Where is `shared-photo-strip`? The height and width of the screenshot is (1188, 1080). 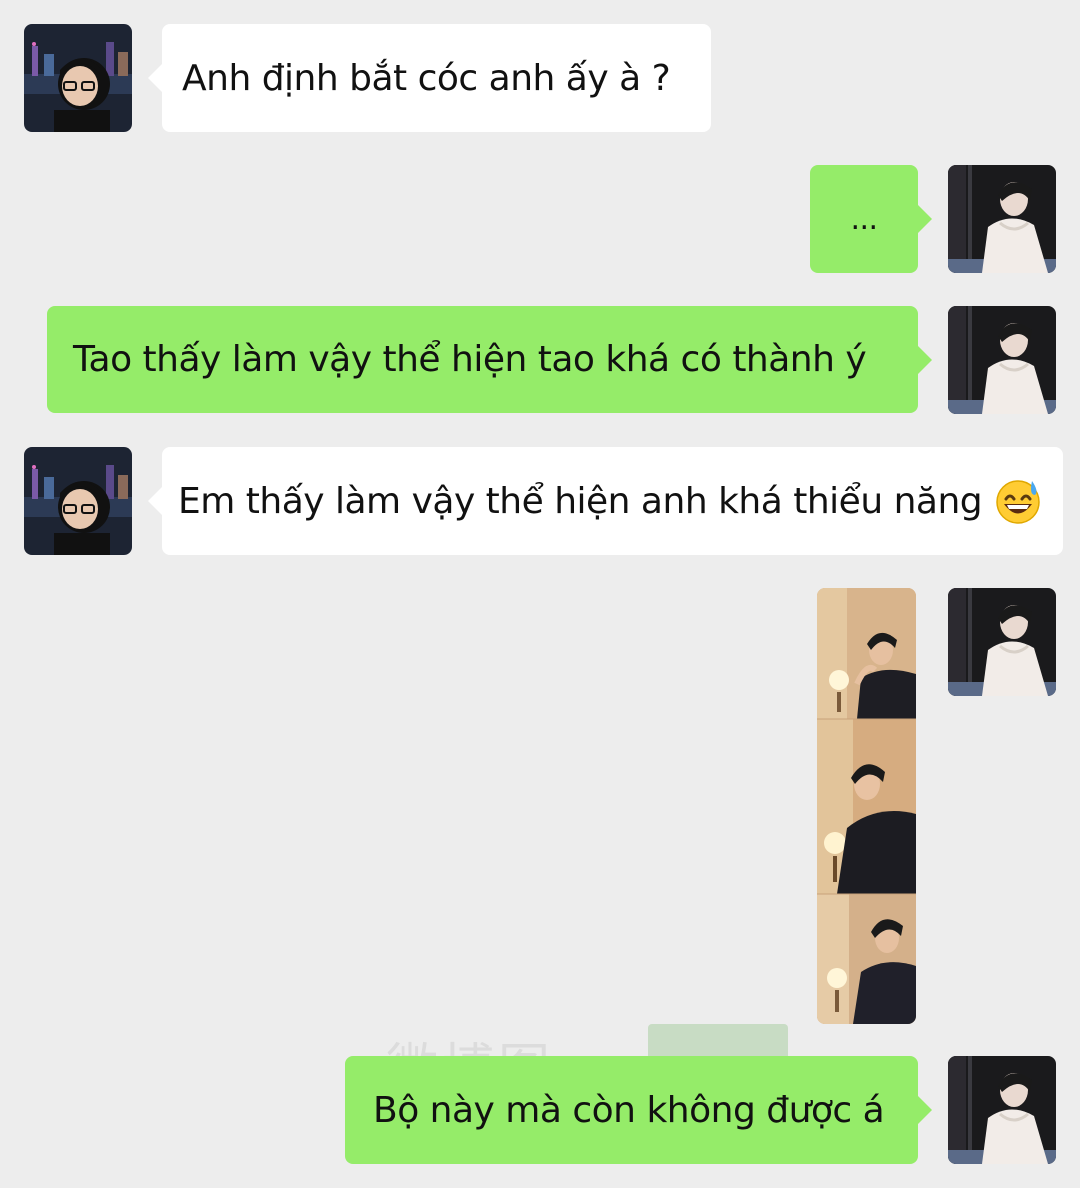
shared-photo-strip is located at coordinates (866, 806).